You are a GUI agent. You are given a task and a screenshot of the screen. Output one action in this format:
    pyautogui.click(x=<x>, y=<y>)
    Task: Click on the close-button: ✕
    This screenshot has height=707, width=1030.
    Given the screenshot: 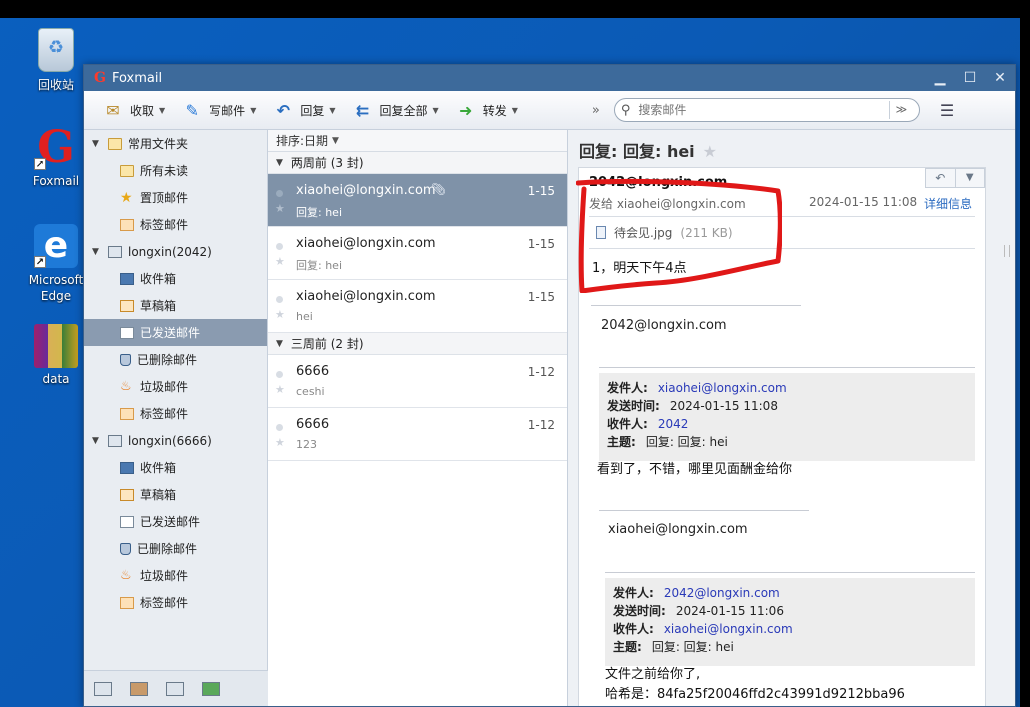 What is the action you would take?
    pyautogui.click(x=1000, y=78)
    